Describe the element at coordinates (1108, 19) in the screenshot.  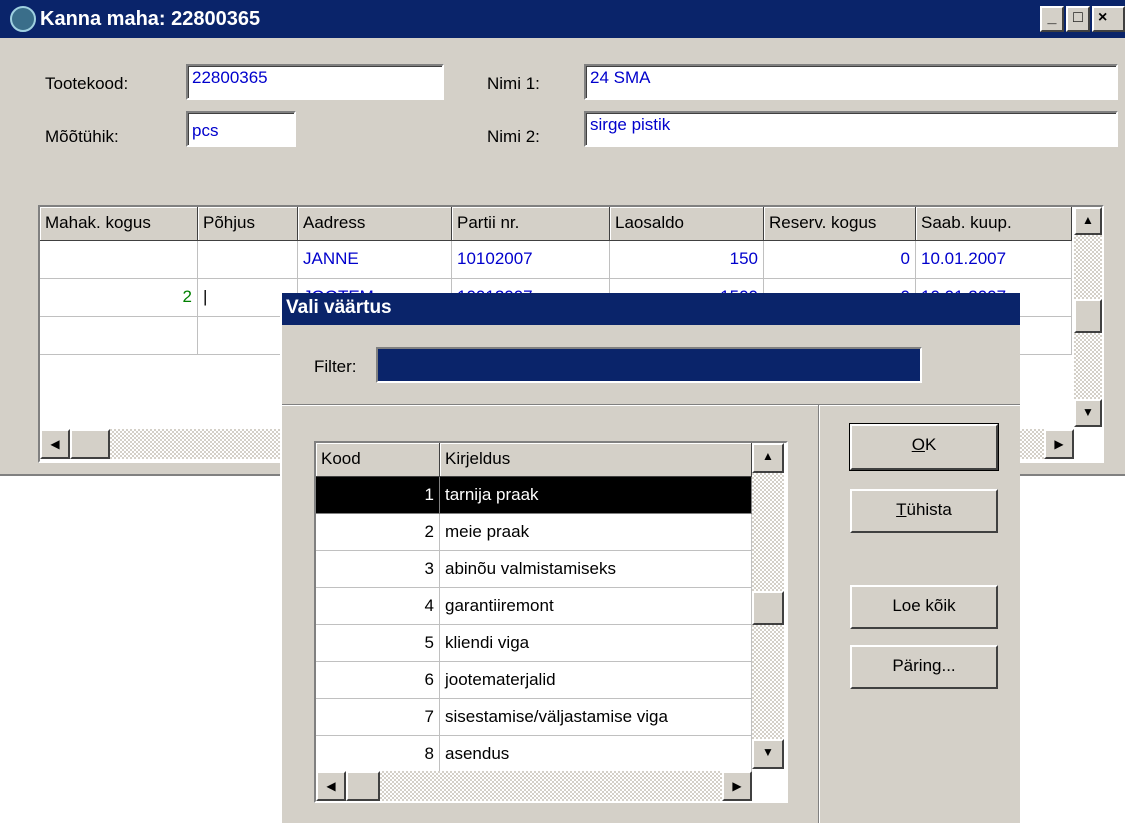
I see `close-button: ×` at that location.